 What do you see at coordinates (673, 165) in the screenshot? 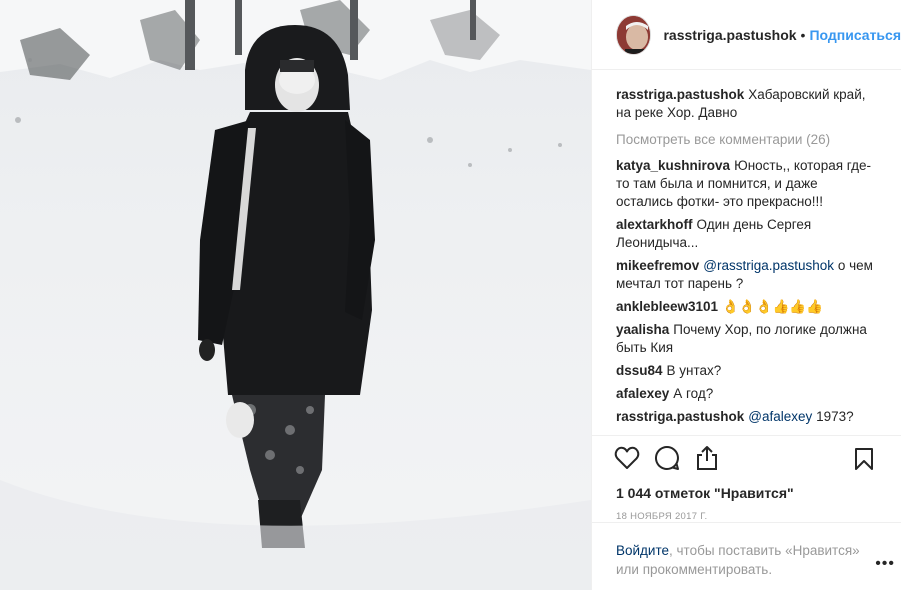
I see `comment-username: katya_kushnirova` at bounding box center [673, 165].